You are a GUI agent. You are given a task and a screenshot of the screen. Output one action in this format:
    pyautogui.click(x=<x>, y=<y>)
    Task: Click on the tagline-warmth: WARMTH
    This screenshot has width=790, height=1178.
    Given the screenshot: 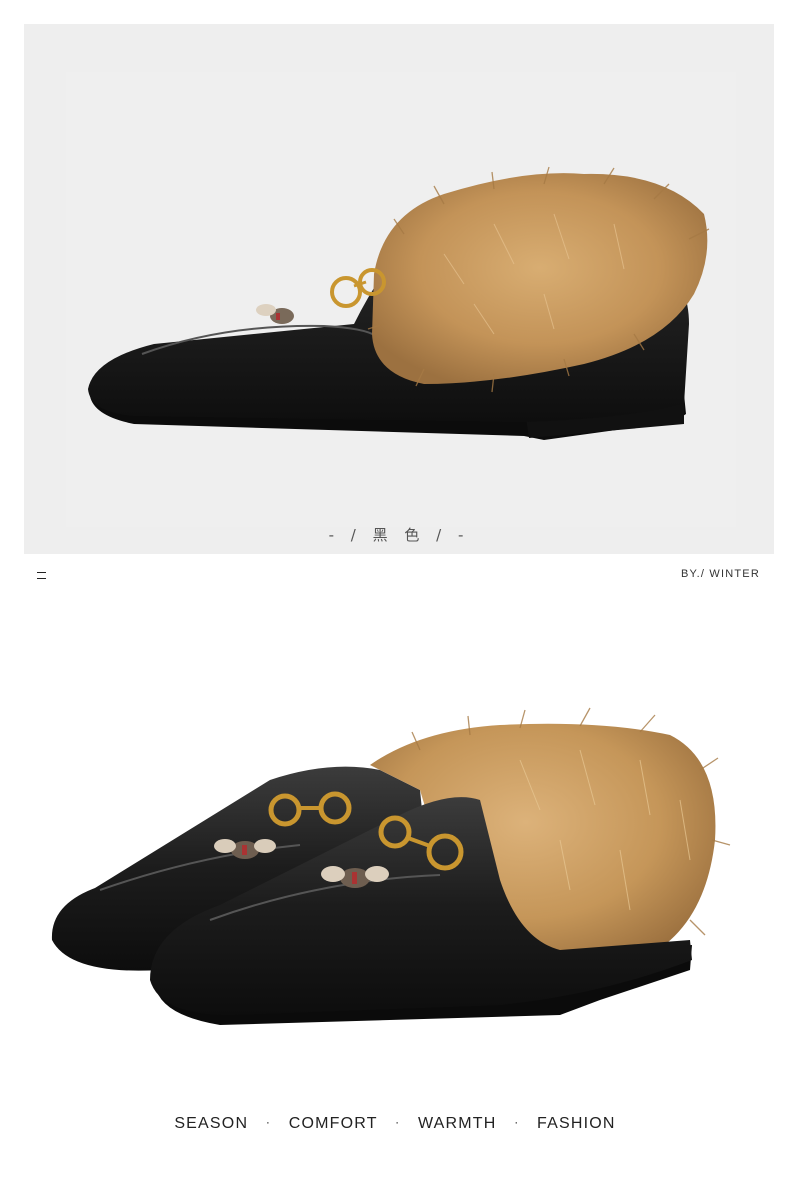 What is the action you would take?
    pyautogui.click(x=457, y=1123)
    